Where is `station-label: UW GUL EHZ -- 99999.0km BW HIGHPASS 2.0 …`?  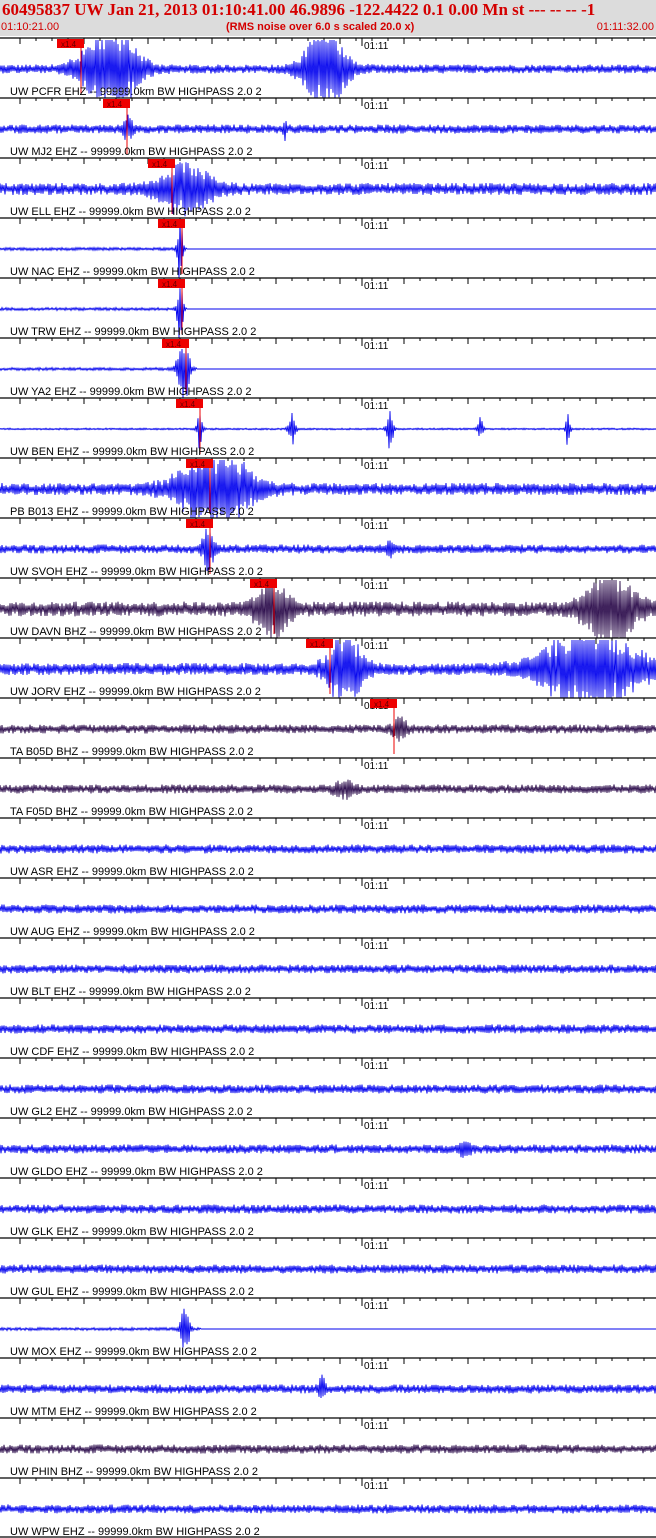 station-label: UW GUL EHZ -- 99999.0km BW HIGHPASS 2.0 … is located at coordinates (132, 1292).